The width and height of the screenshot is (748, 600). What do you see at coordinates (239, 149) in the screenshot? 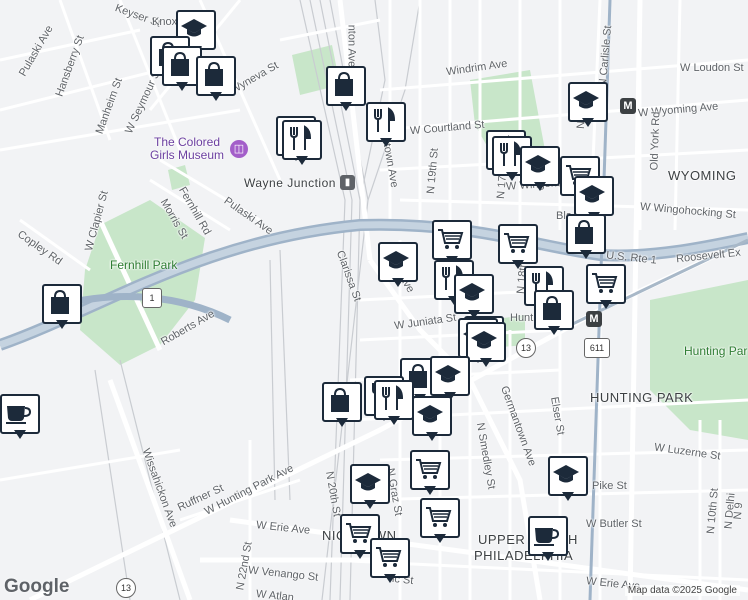
I see `museum-icon: ◫` at bounding box center [239, 149].